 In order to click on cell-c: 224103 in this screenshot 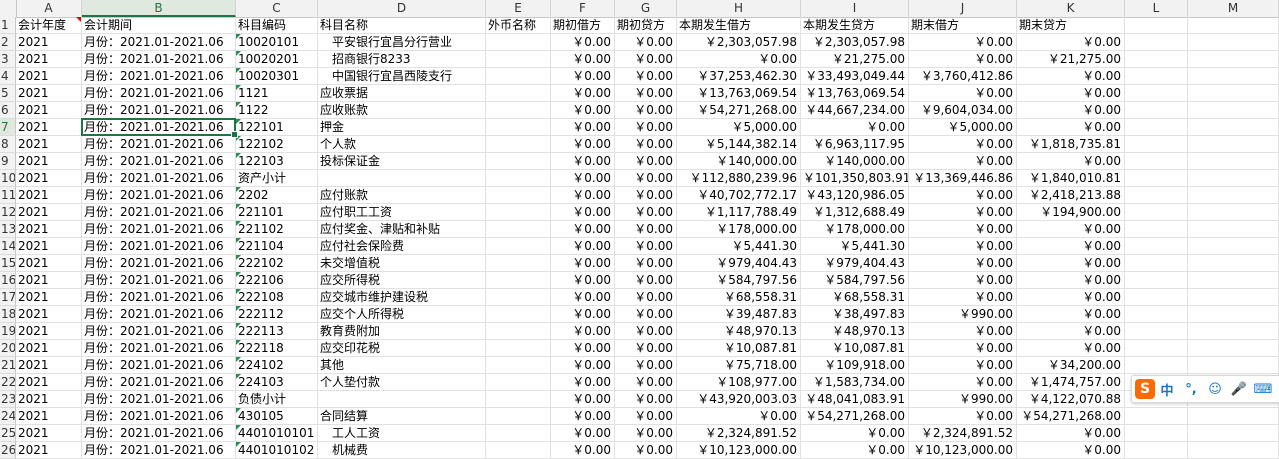, I will do `click(277, 382)`.